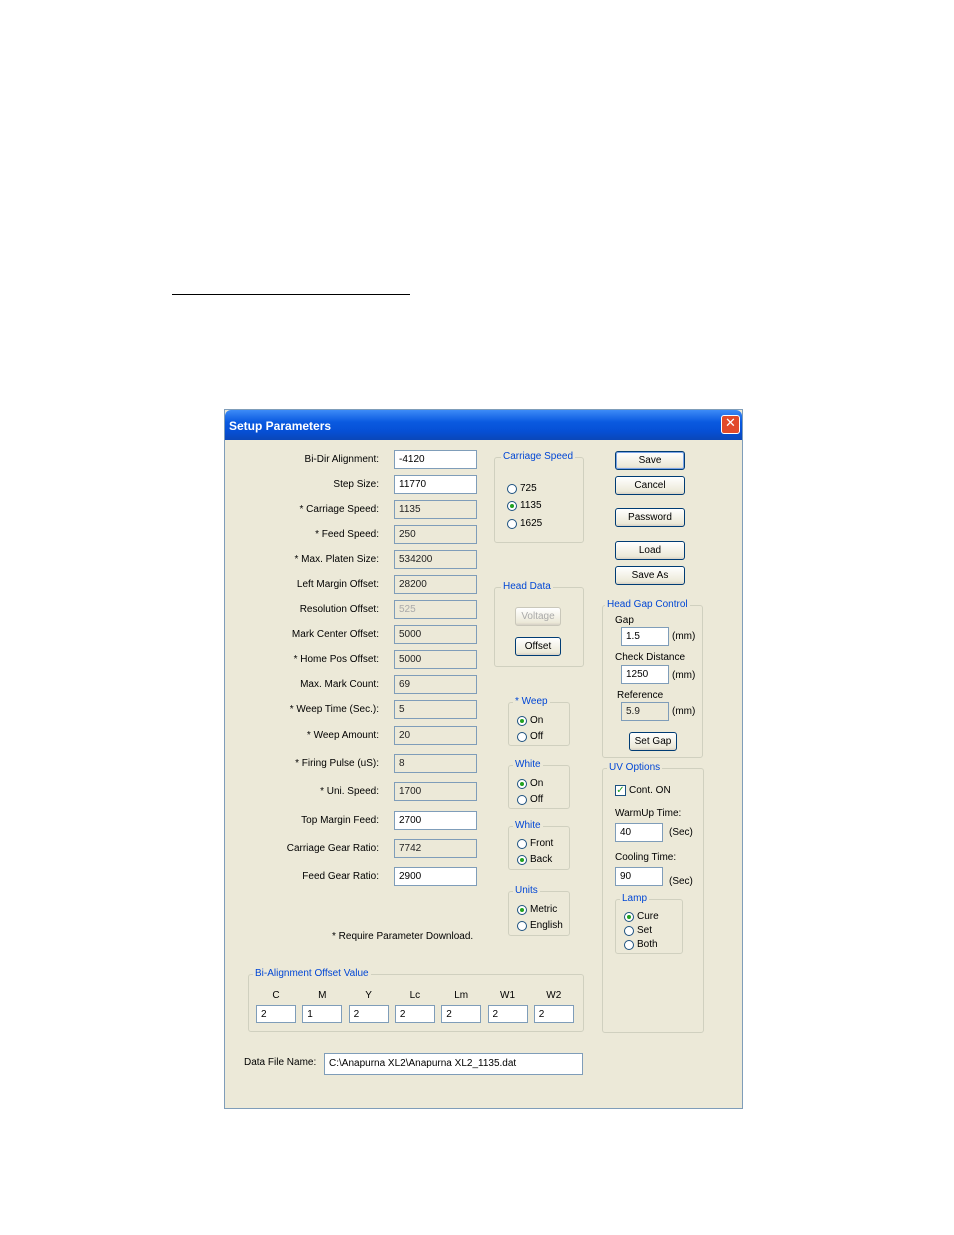 This screenshot has width=954, height=1235. What do you see at coordinates (340, 820) in the screenshot?
I see `param-label: Top Margin Feed:` at bounding box center [340, 820].